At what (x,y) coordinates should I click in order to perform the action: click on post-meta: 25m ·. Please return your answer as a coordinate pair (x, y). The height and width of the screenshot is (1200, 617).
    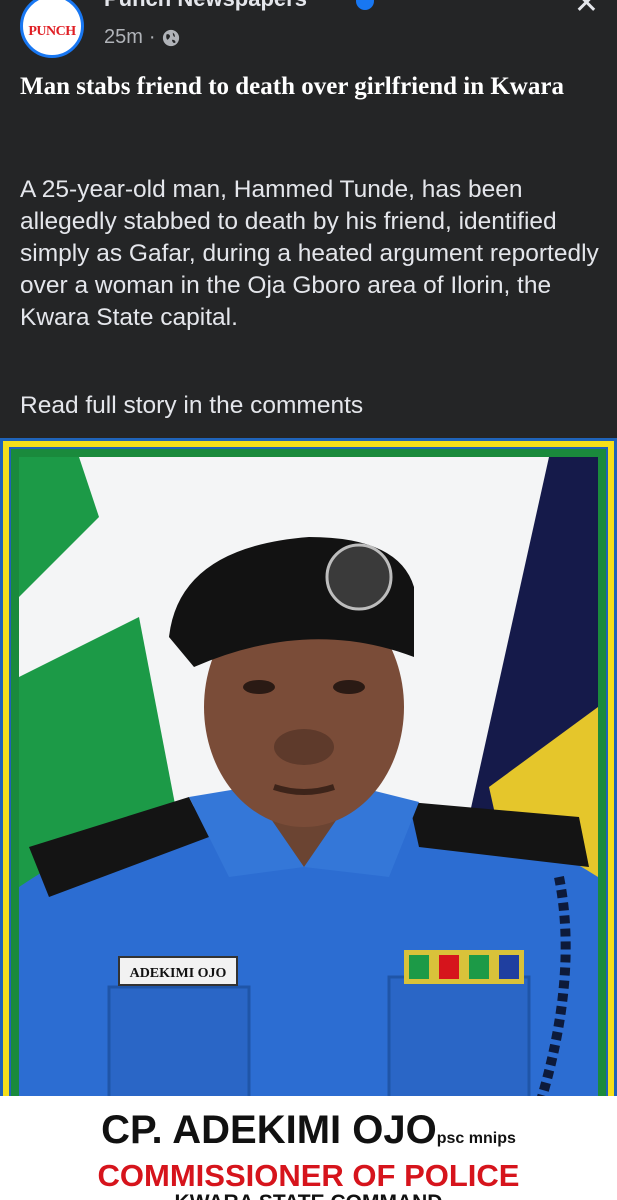
    Looking at the image, I should click on (142, 37).